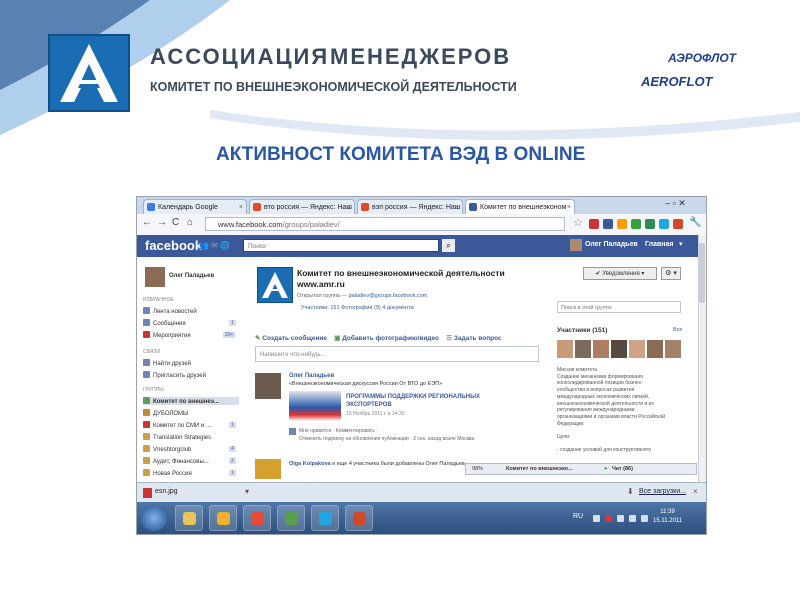  Describe the element at coordinates (170, 311) in the screenshot. I see `sidebar-item-news-feed: Лента новостей` at that location.